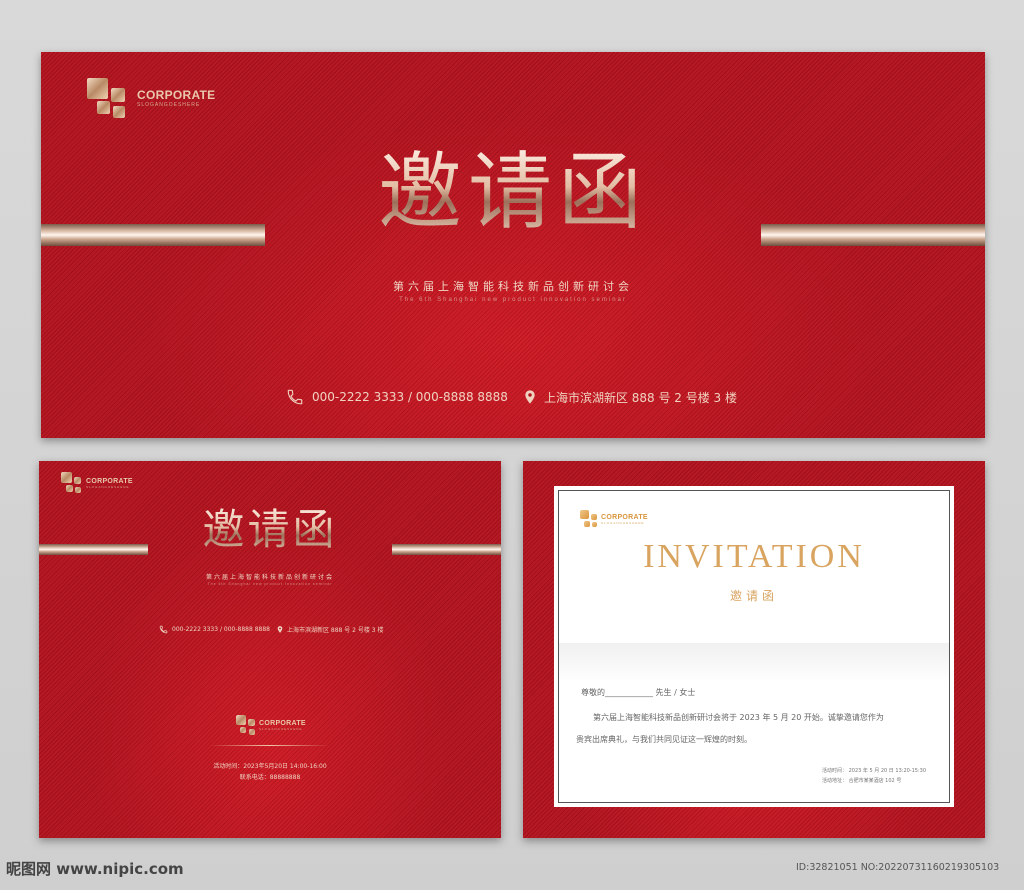  Describe the element at coordinates (638, 692) in the screenshot. I see `salutation: 尊敬的____________ 先生 / 女士` at that location.